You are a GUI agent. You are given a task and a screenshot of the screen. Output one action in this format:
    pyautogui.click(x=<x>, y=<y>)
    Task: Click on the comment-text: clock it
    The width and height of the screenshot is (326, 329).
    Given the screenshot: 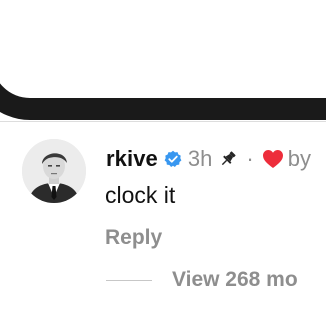 What is the action you would take?
    pyautogui.click(x=140, y=195)
    